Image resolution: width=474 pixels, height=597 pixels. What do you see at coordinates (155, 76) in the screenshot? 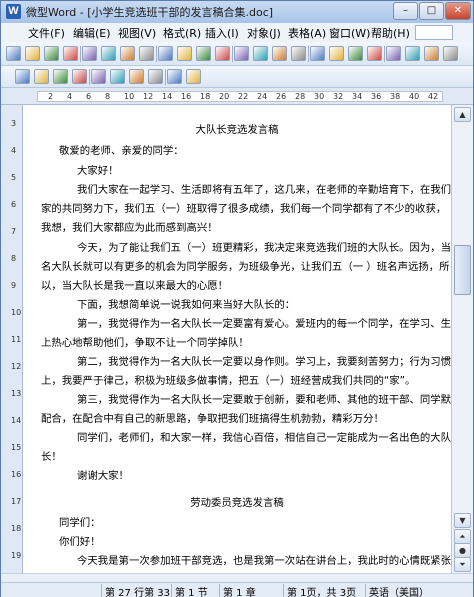
I see `marker-icon` at bounding box center [155, 76].